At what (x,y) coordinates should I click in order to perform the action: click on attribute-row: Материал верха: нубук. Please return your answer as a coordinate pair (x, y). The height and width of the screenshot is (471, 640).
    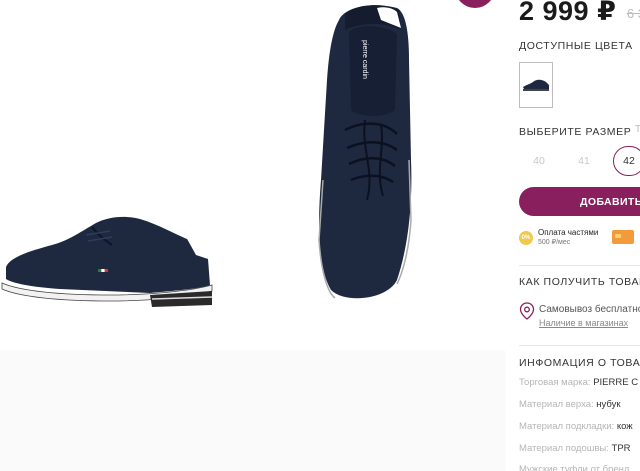
    Looking at the image, I should click on (570, 404).